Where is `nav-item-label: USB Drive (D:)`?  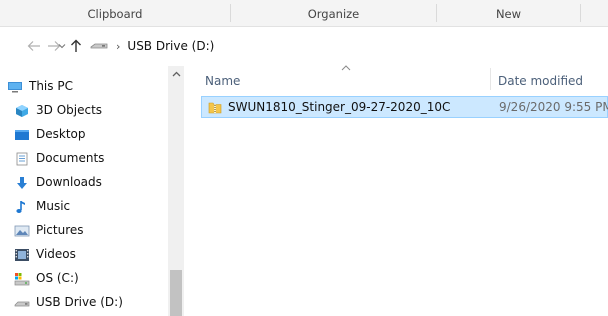
nav-item-label: USB Drive (D:) is located at coordinates (79, 302).